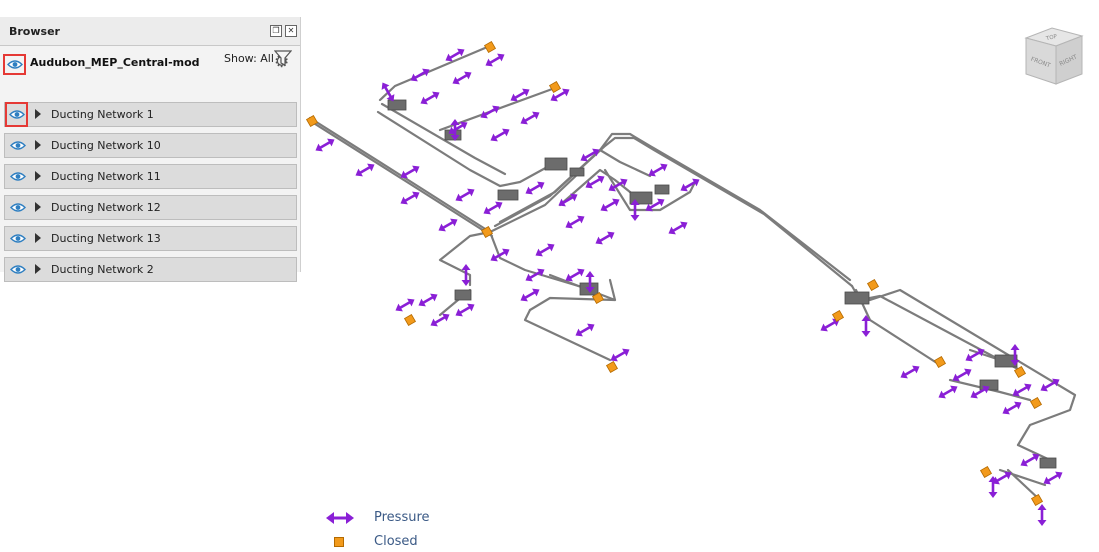 This screenshot has width=1099, height=552. I want to click on network-row: Ducting Network 2, so click(150, 269).